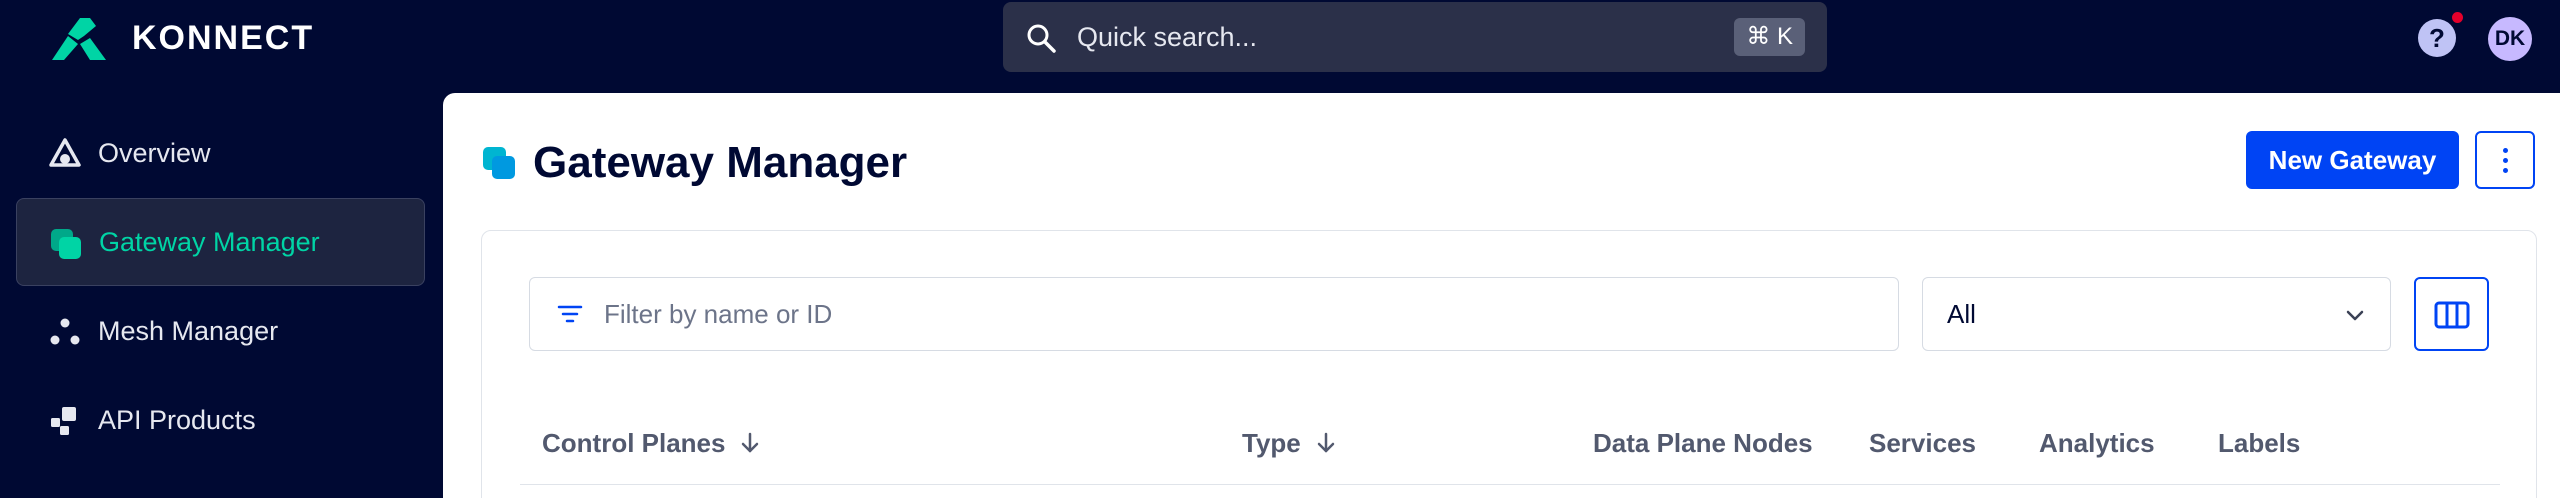 Image resolution: width=2560 pixels, height=498 pixels. I want to click on column-header-control-planes: Control Planes, so click(651, 443).